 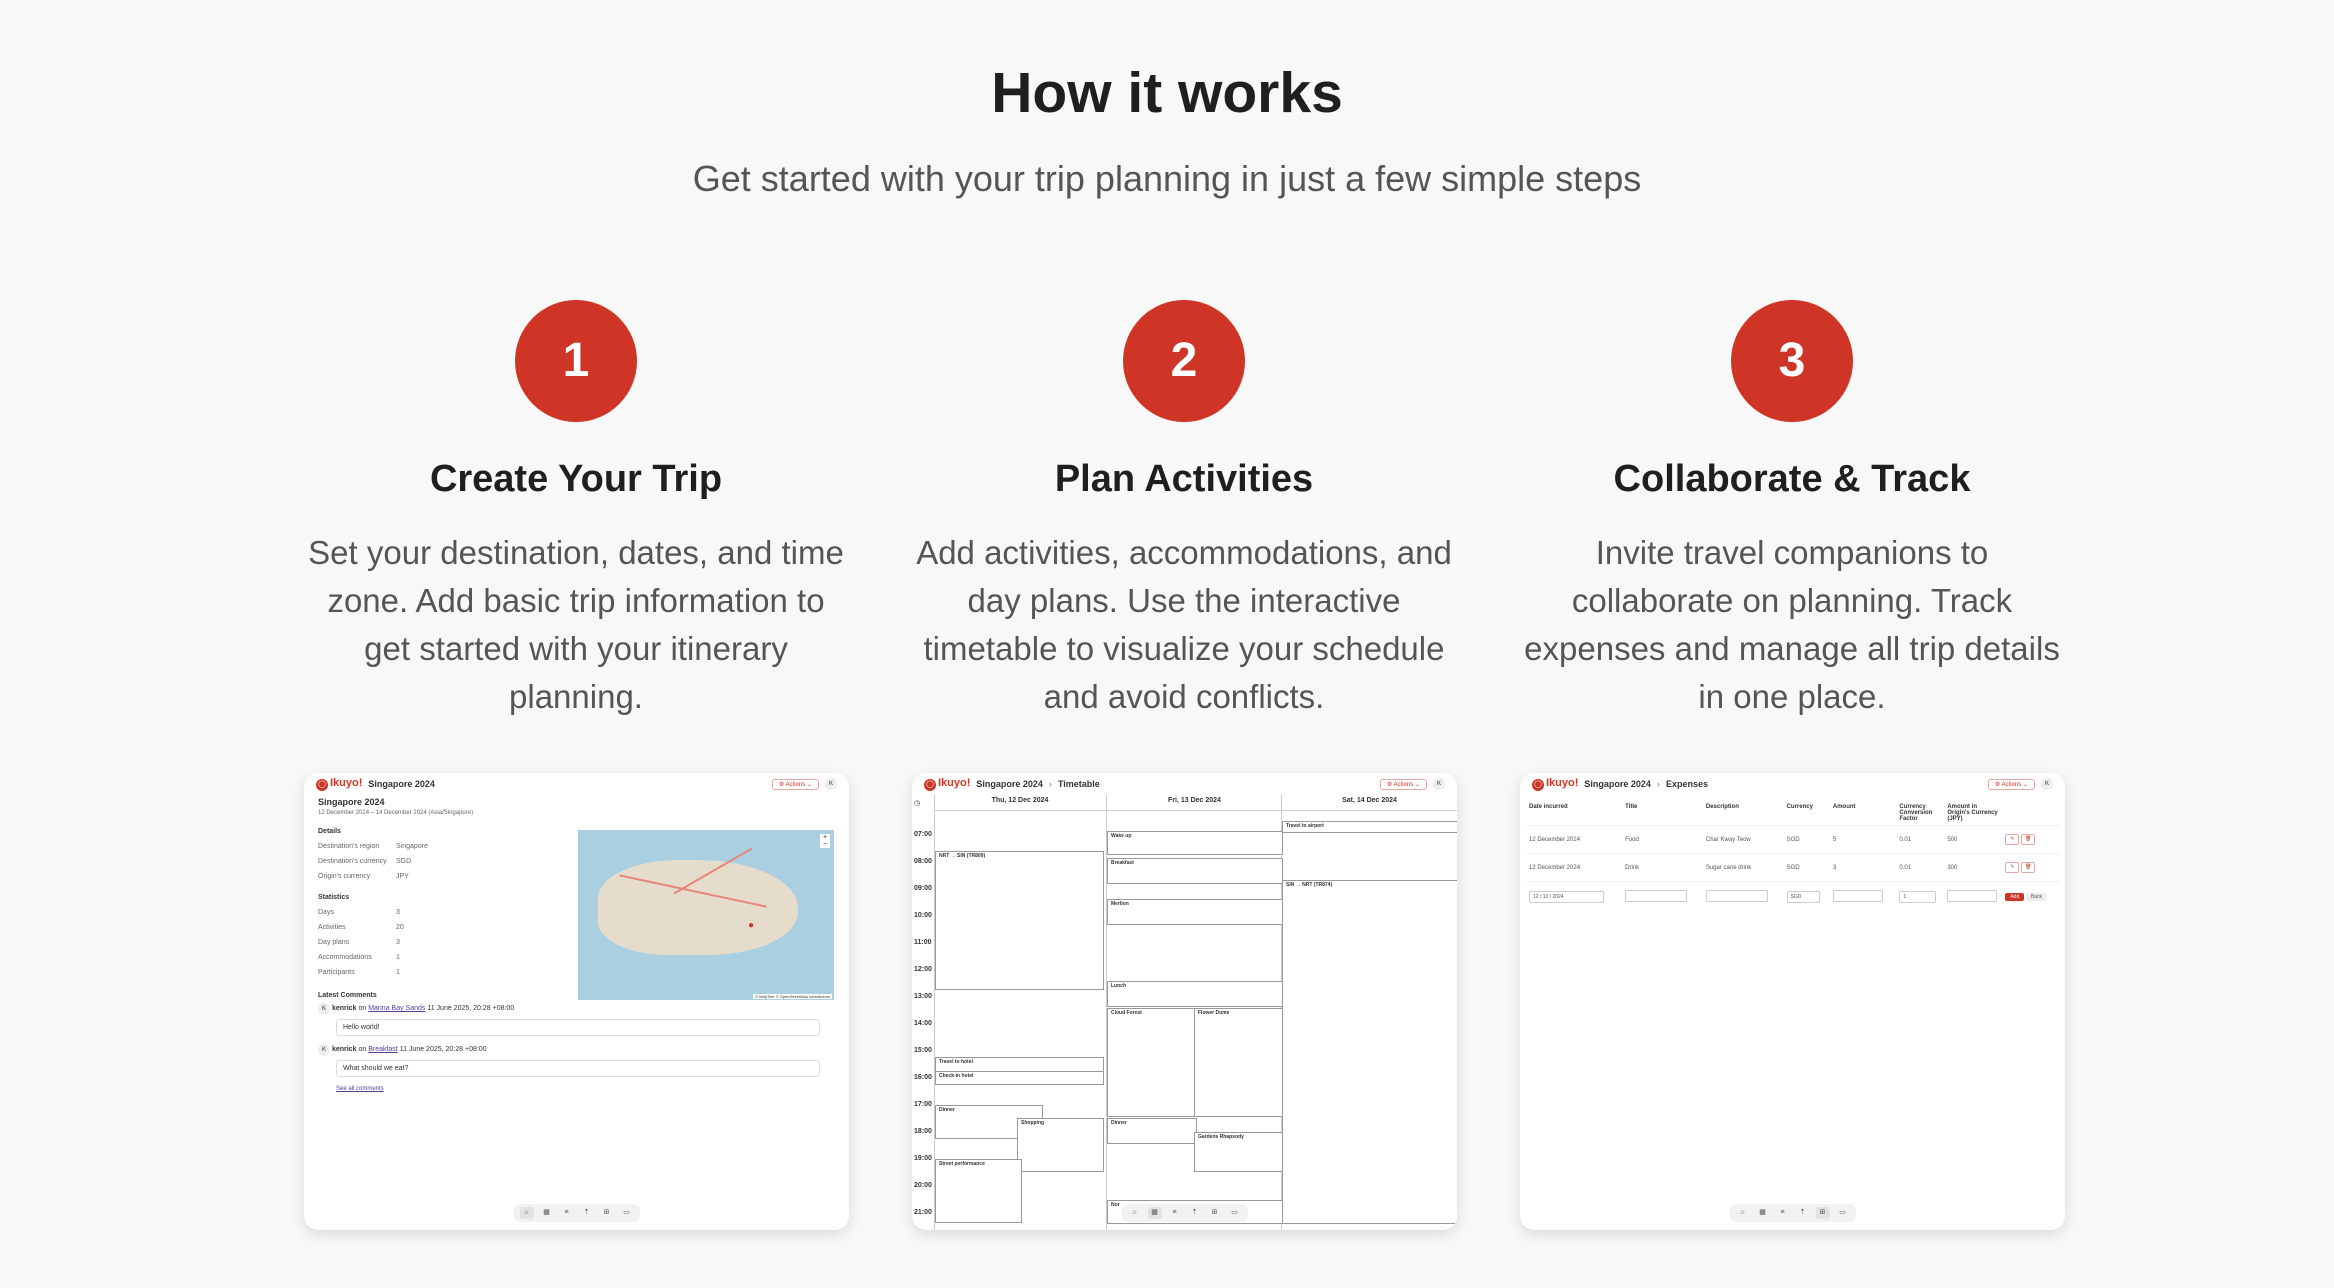 I want to click on see-all-comments-link: See all comments, so click(x=360, y=1089).